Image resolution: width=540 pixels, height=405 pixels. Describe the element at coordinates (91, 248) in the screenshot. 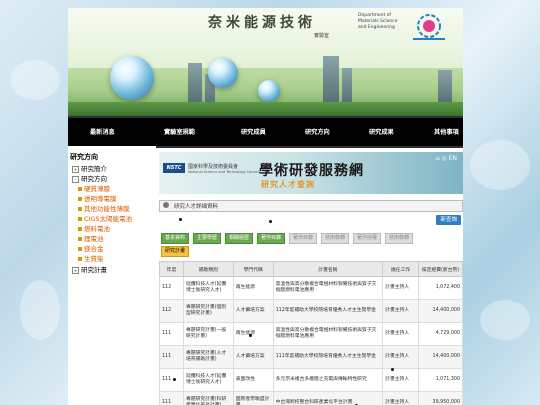

I see `sidebar-subitem-magnesium: 鎂合金` at that location.